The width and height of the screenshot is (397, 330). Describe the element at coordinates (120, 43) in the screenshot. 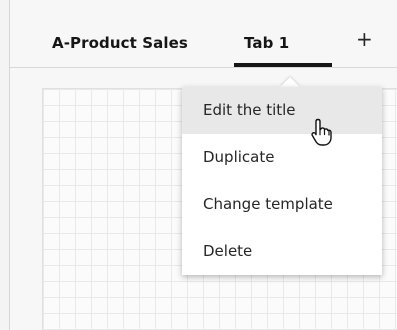

I see `tab-a-product-sales: A-Product Sales` at that location.